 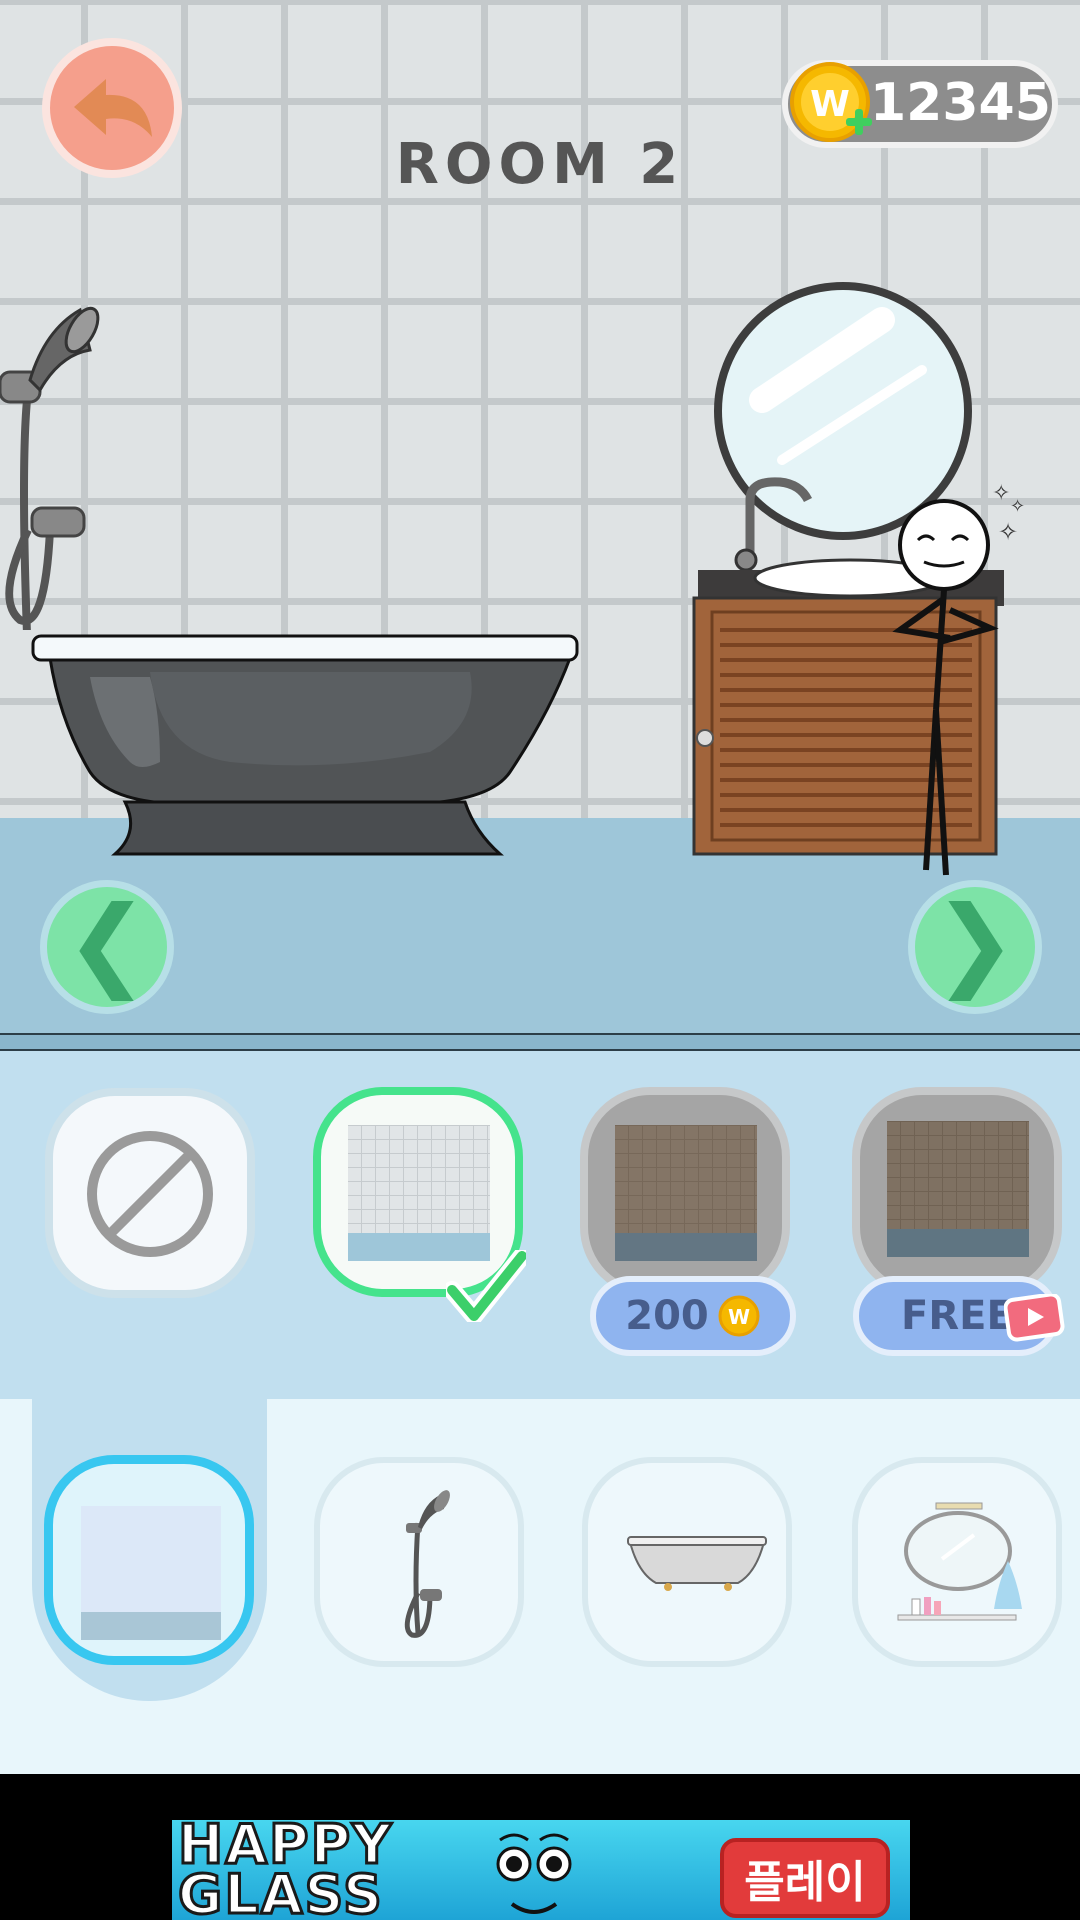 I want to click on ad-play-button: 플레이, so click(x=805, y=1878).